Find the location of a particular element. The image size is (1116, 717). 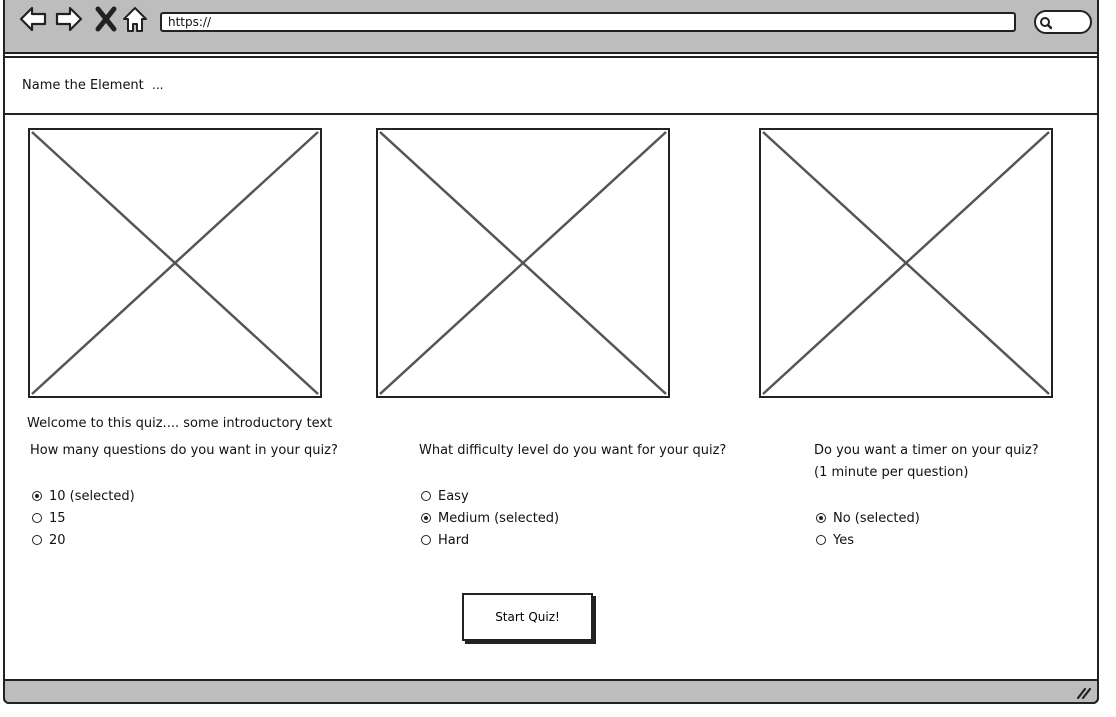

option-timer-no: No (selected) is located at coordinates (868, 518).